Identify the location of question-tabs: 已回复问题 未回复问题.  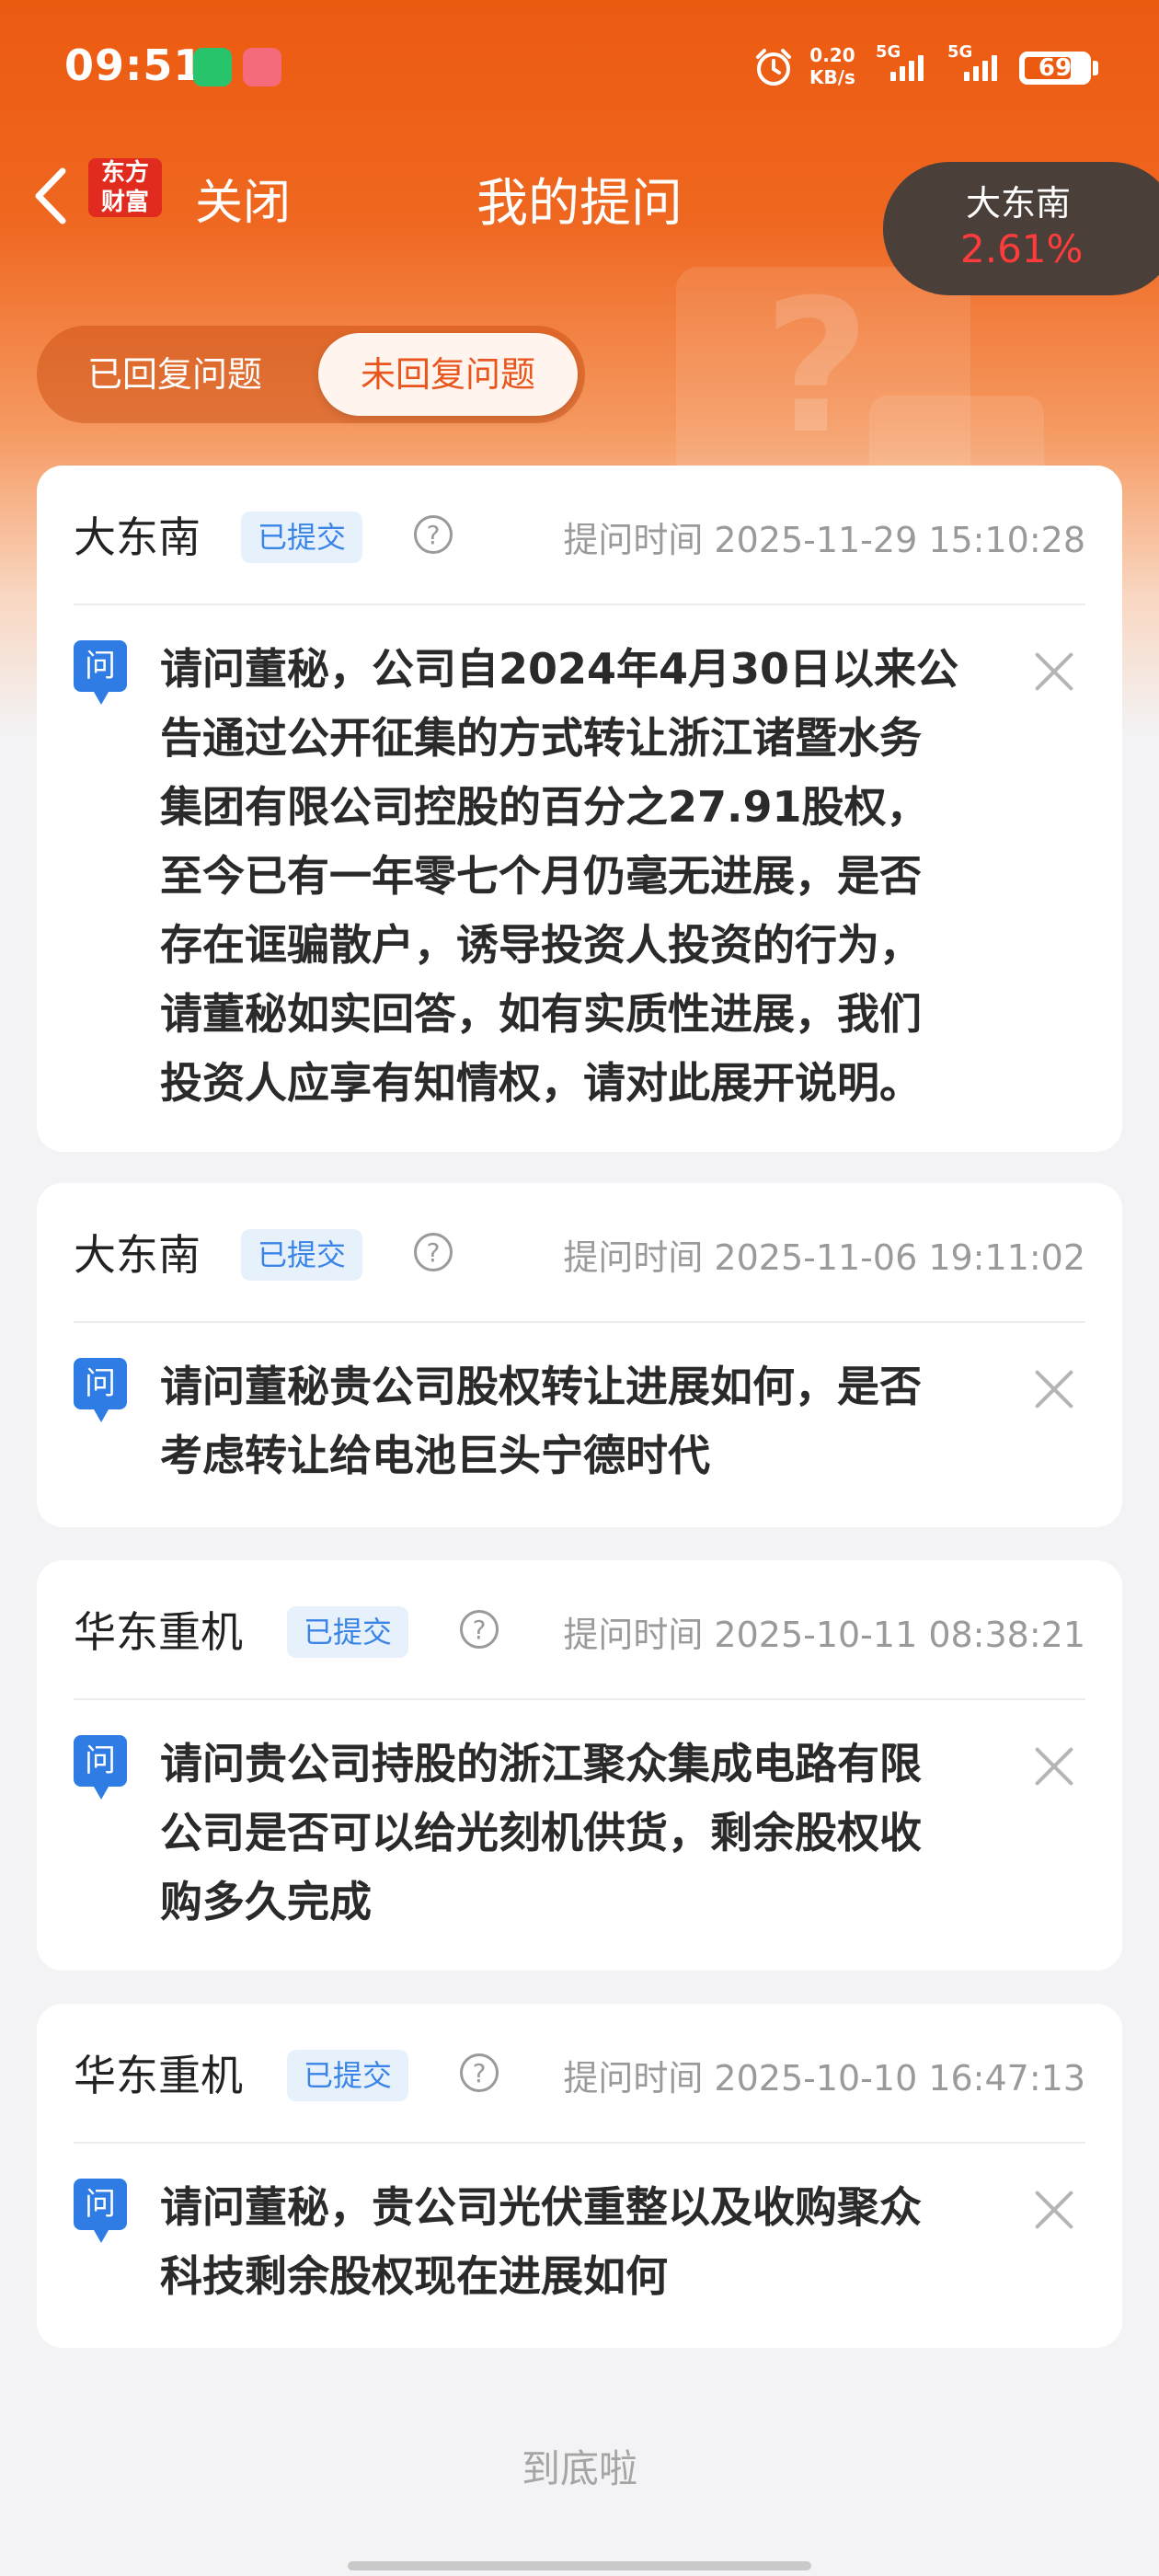
(311, 374).